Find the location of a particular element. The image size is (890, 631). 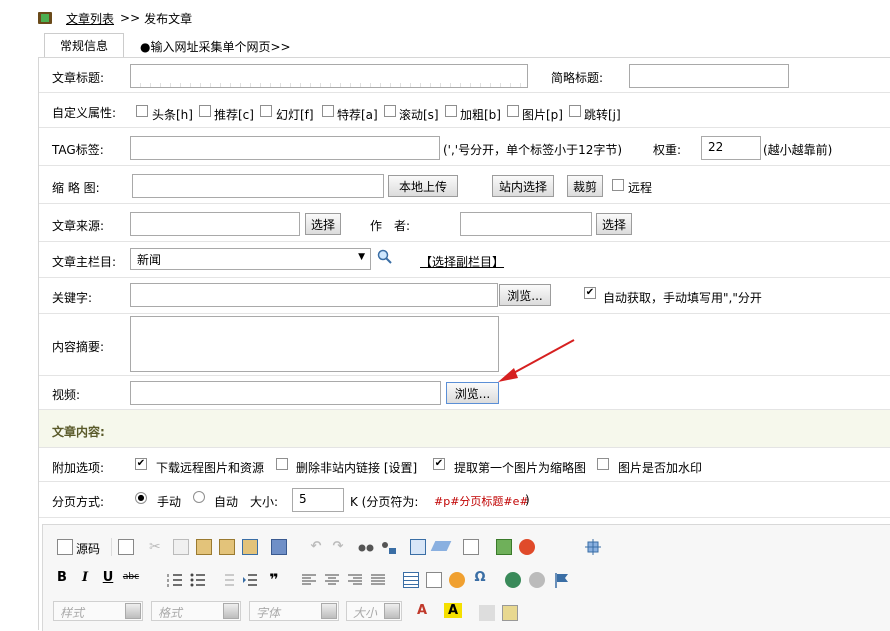

select-subcategory-link: 【选择副栏目】 is located at coordinates (462, 261).